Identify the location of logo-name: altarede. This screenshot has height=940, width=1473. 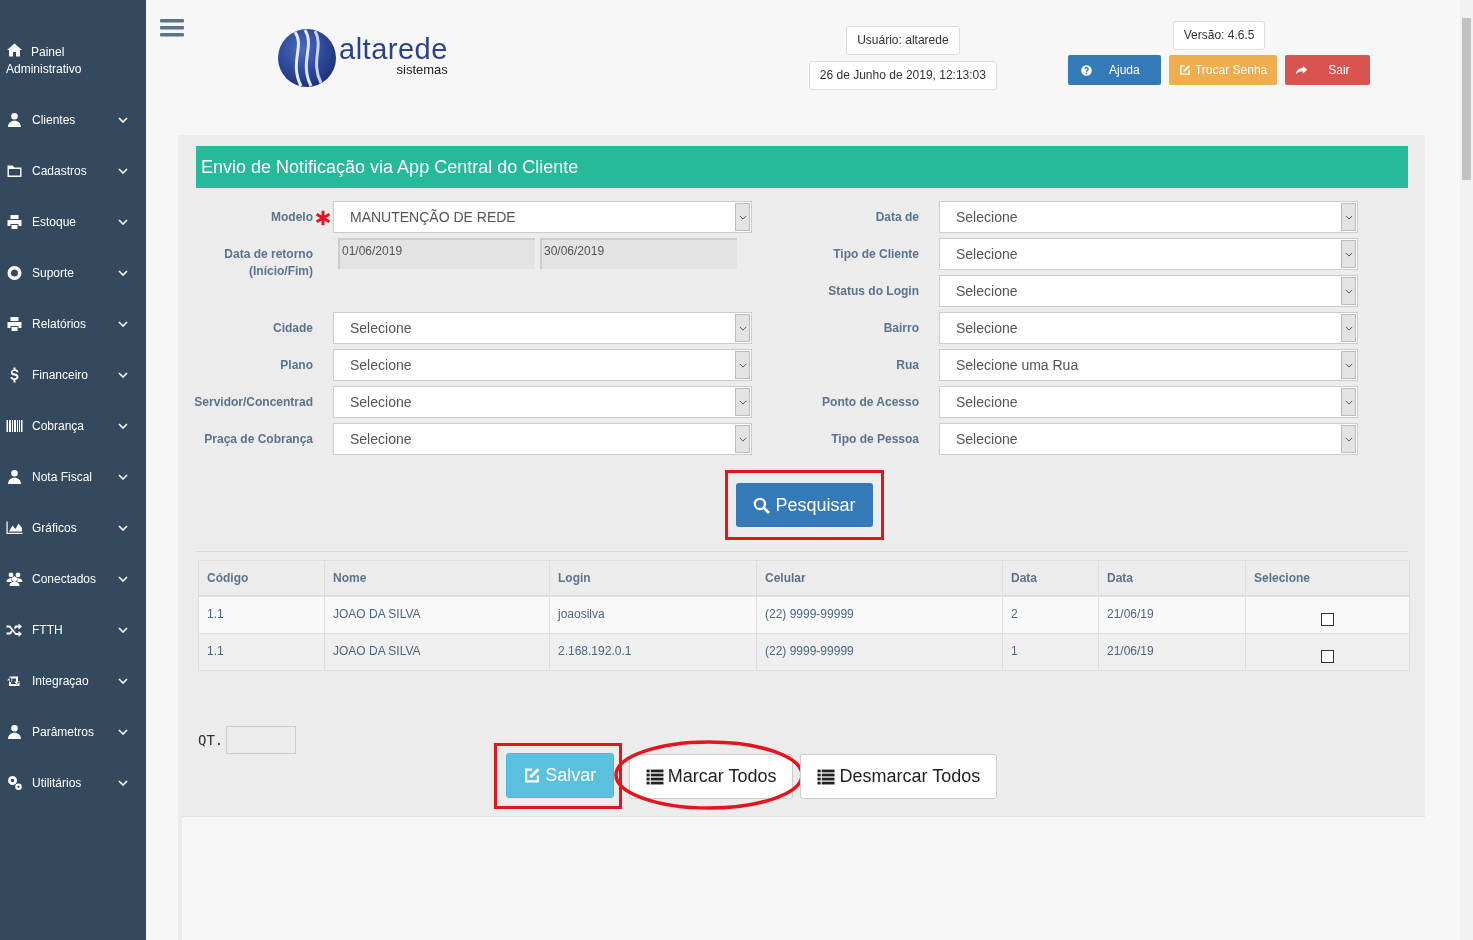
(393, 48).